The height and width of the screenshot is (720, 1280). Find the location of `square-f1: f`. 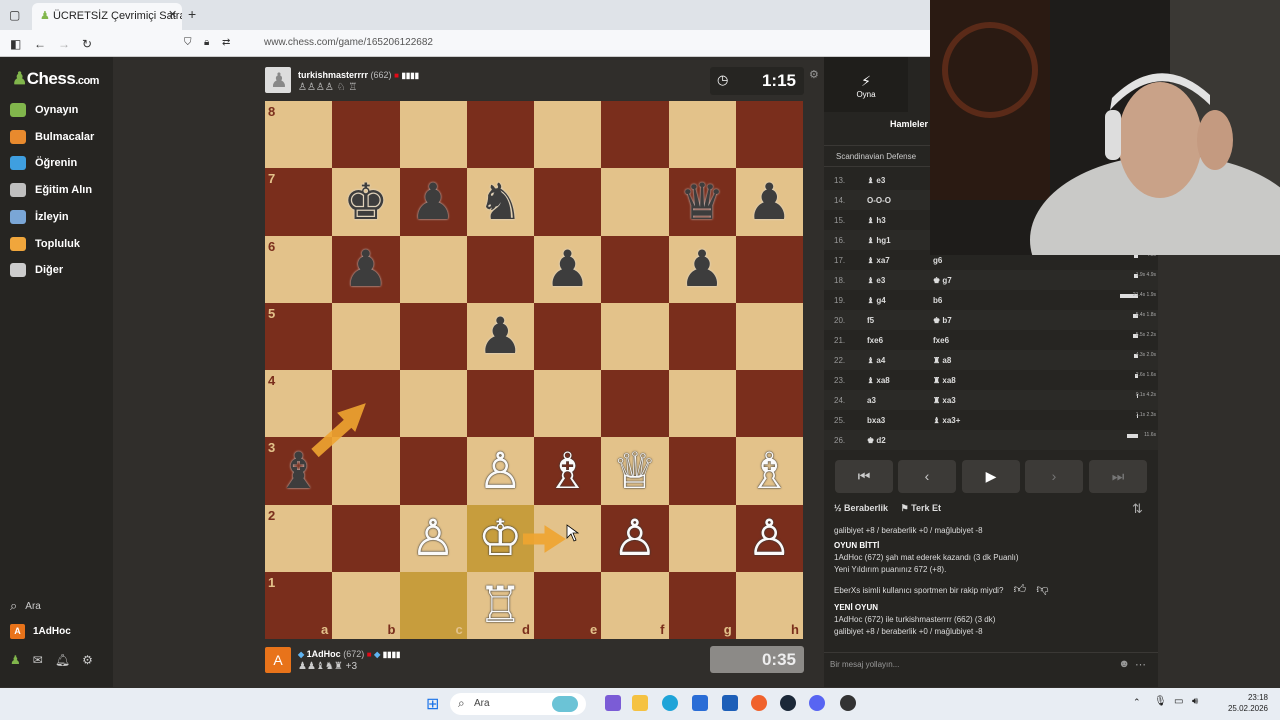

square-f1: f is located at coordinates (635, 605).